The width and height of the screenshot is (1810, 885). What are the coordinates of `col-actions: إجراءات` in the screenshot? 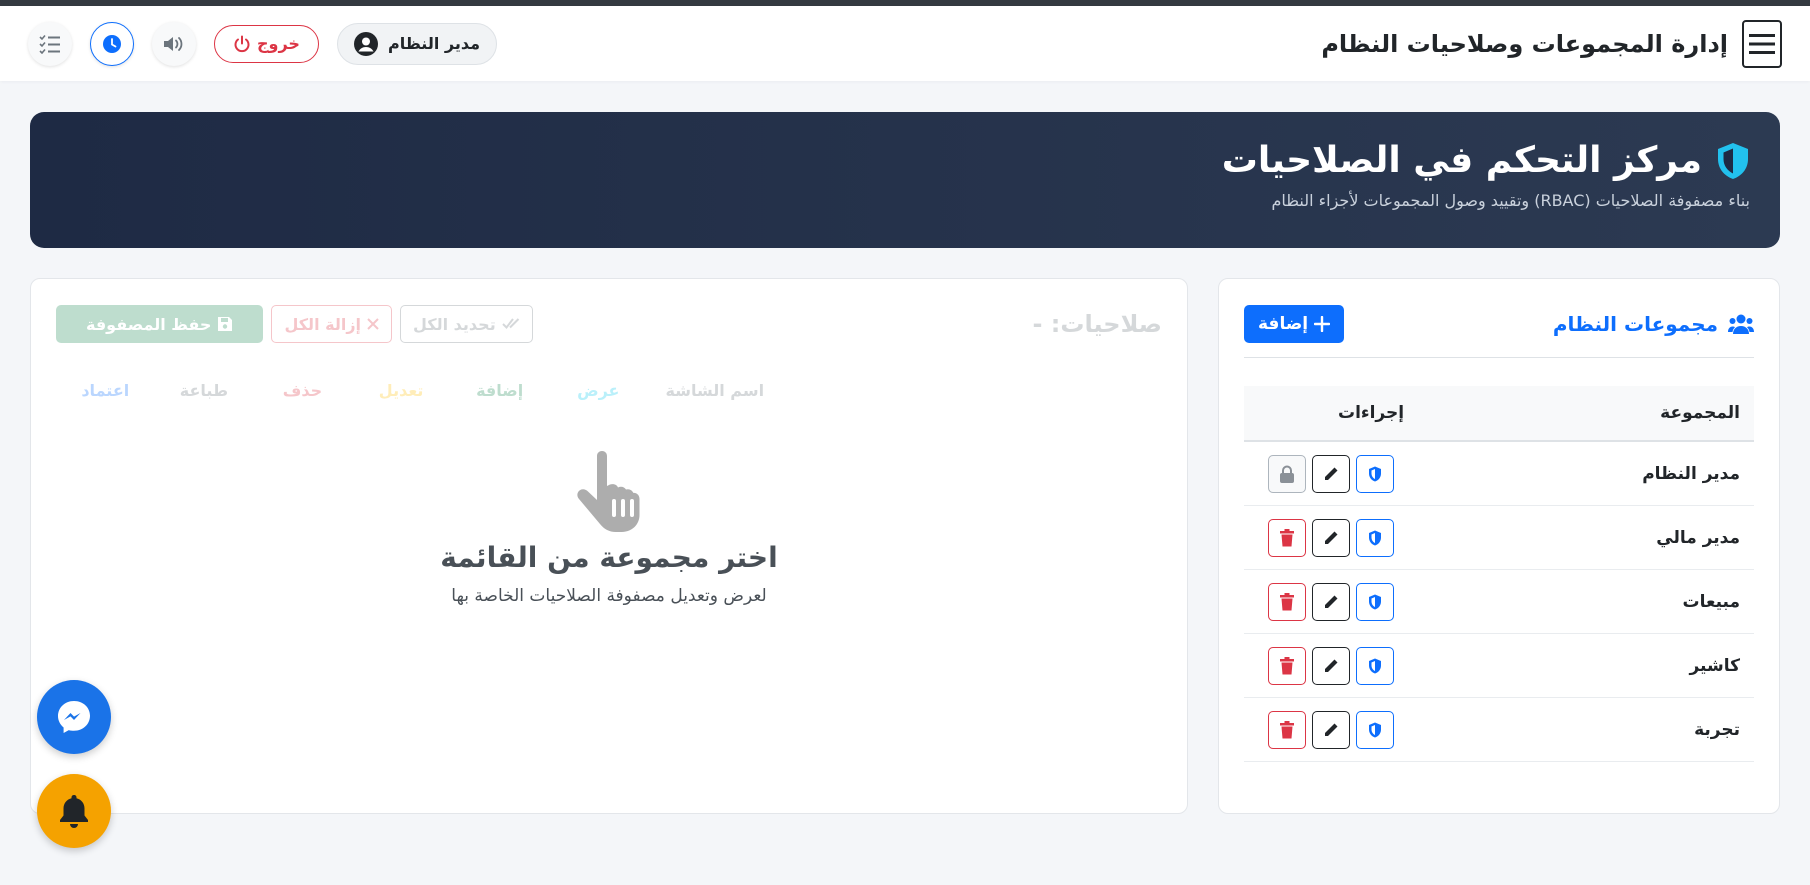 It's located at (1371, 413).